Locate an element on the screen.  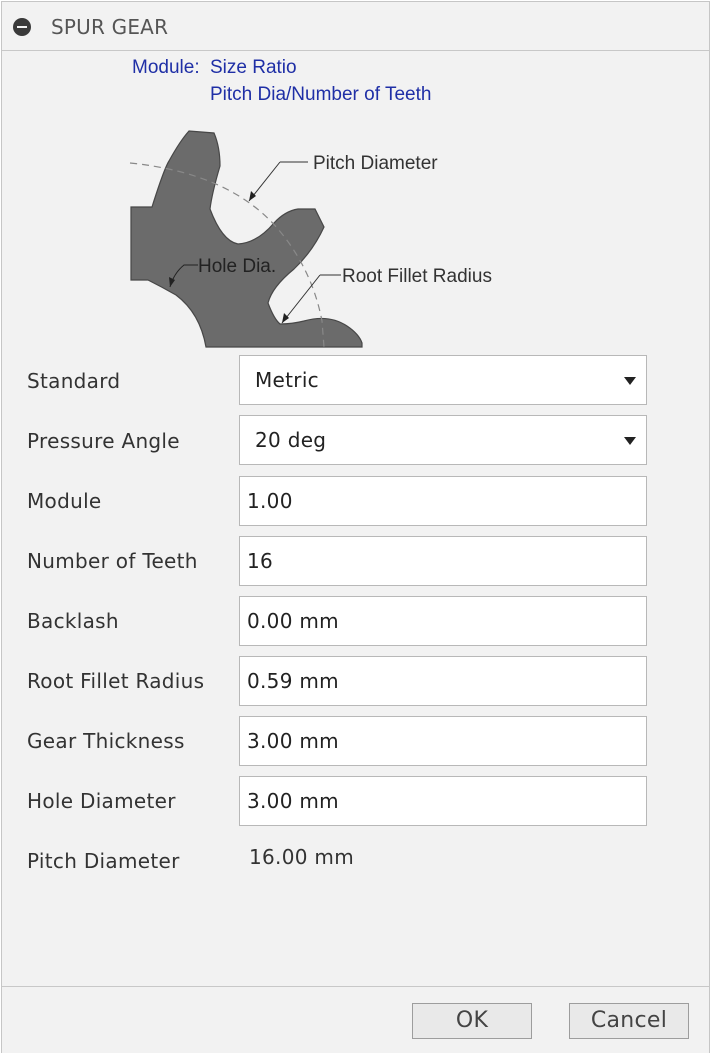
module-input-value: 1.00 is located at coordinates (270, 501).